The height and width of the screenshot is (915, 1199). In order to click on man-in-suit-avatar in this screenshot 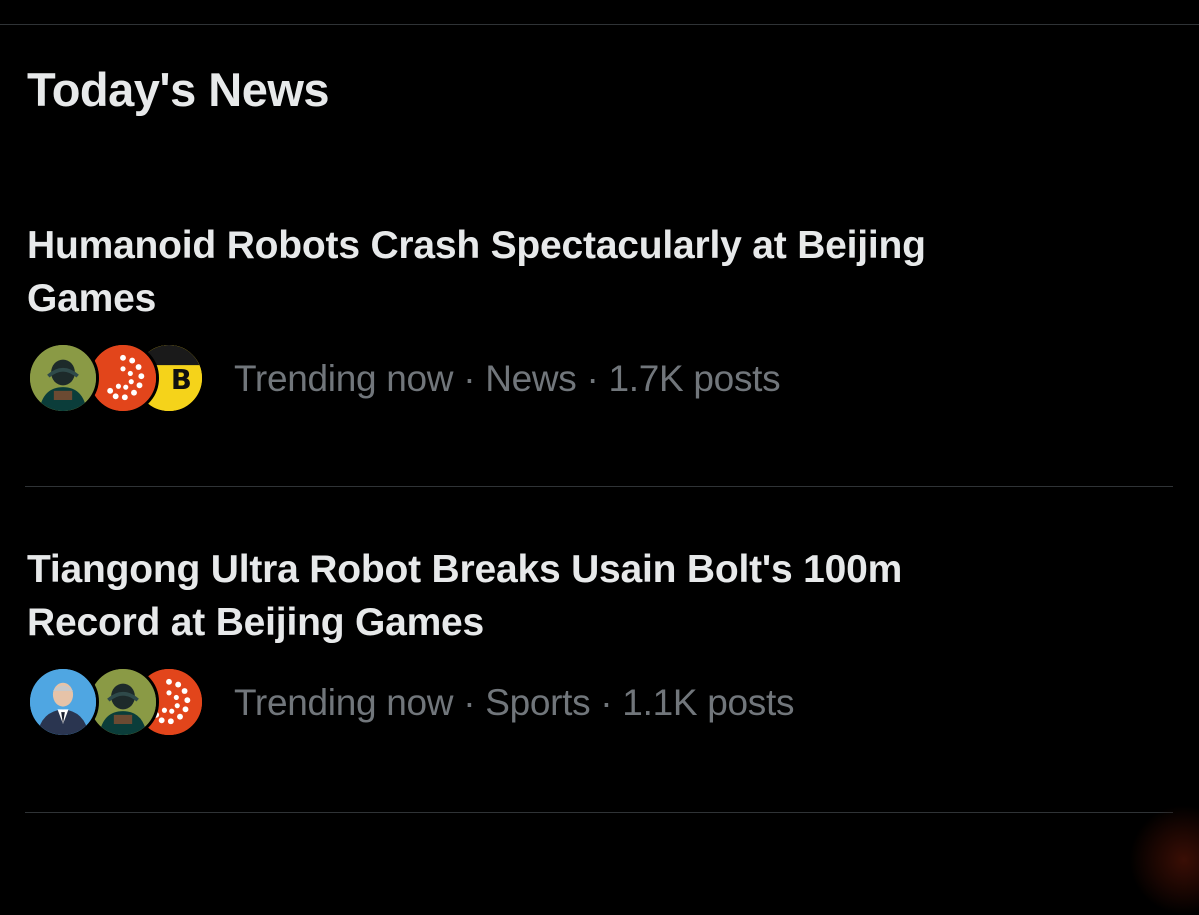, I will do `click(63, 702)`.